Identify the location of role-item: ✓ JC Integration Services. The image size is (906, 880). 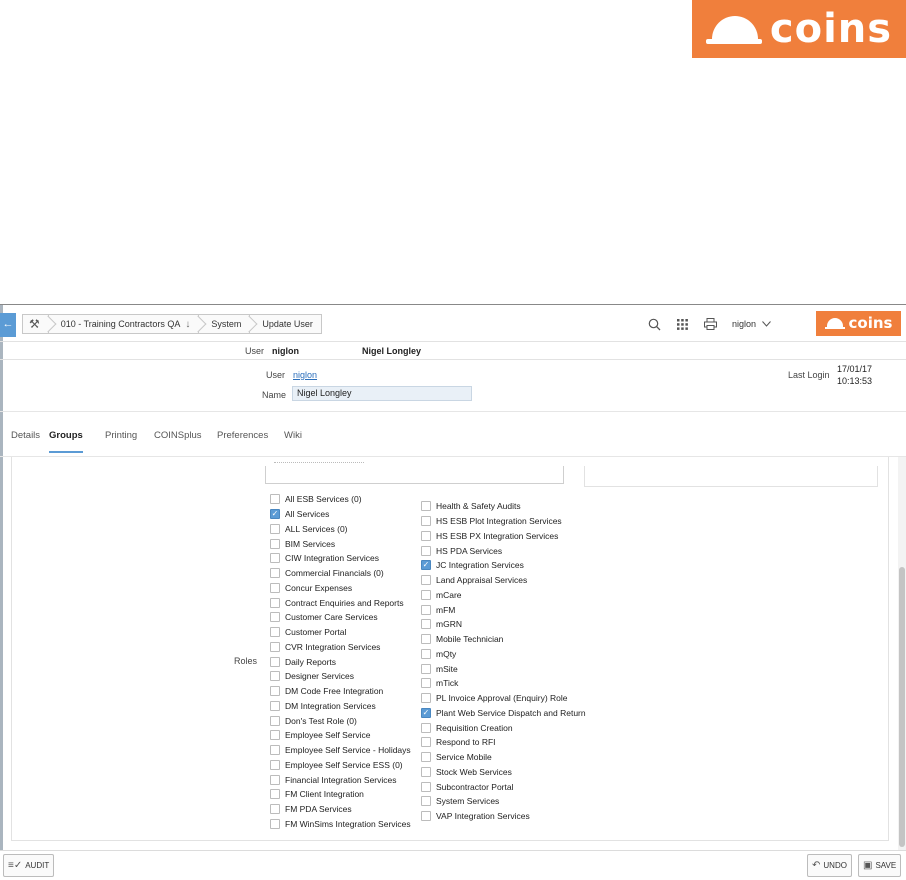
(503, 565).